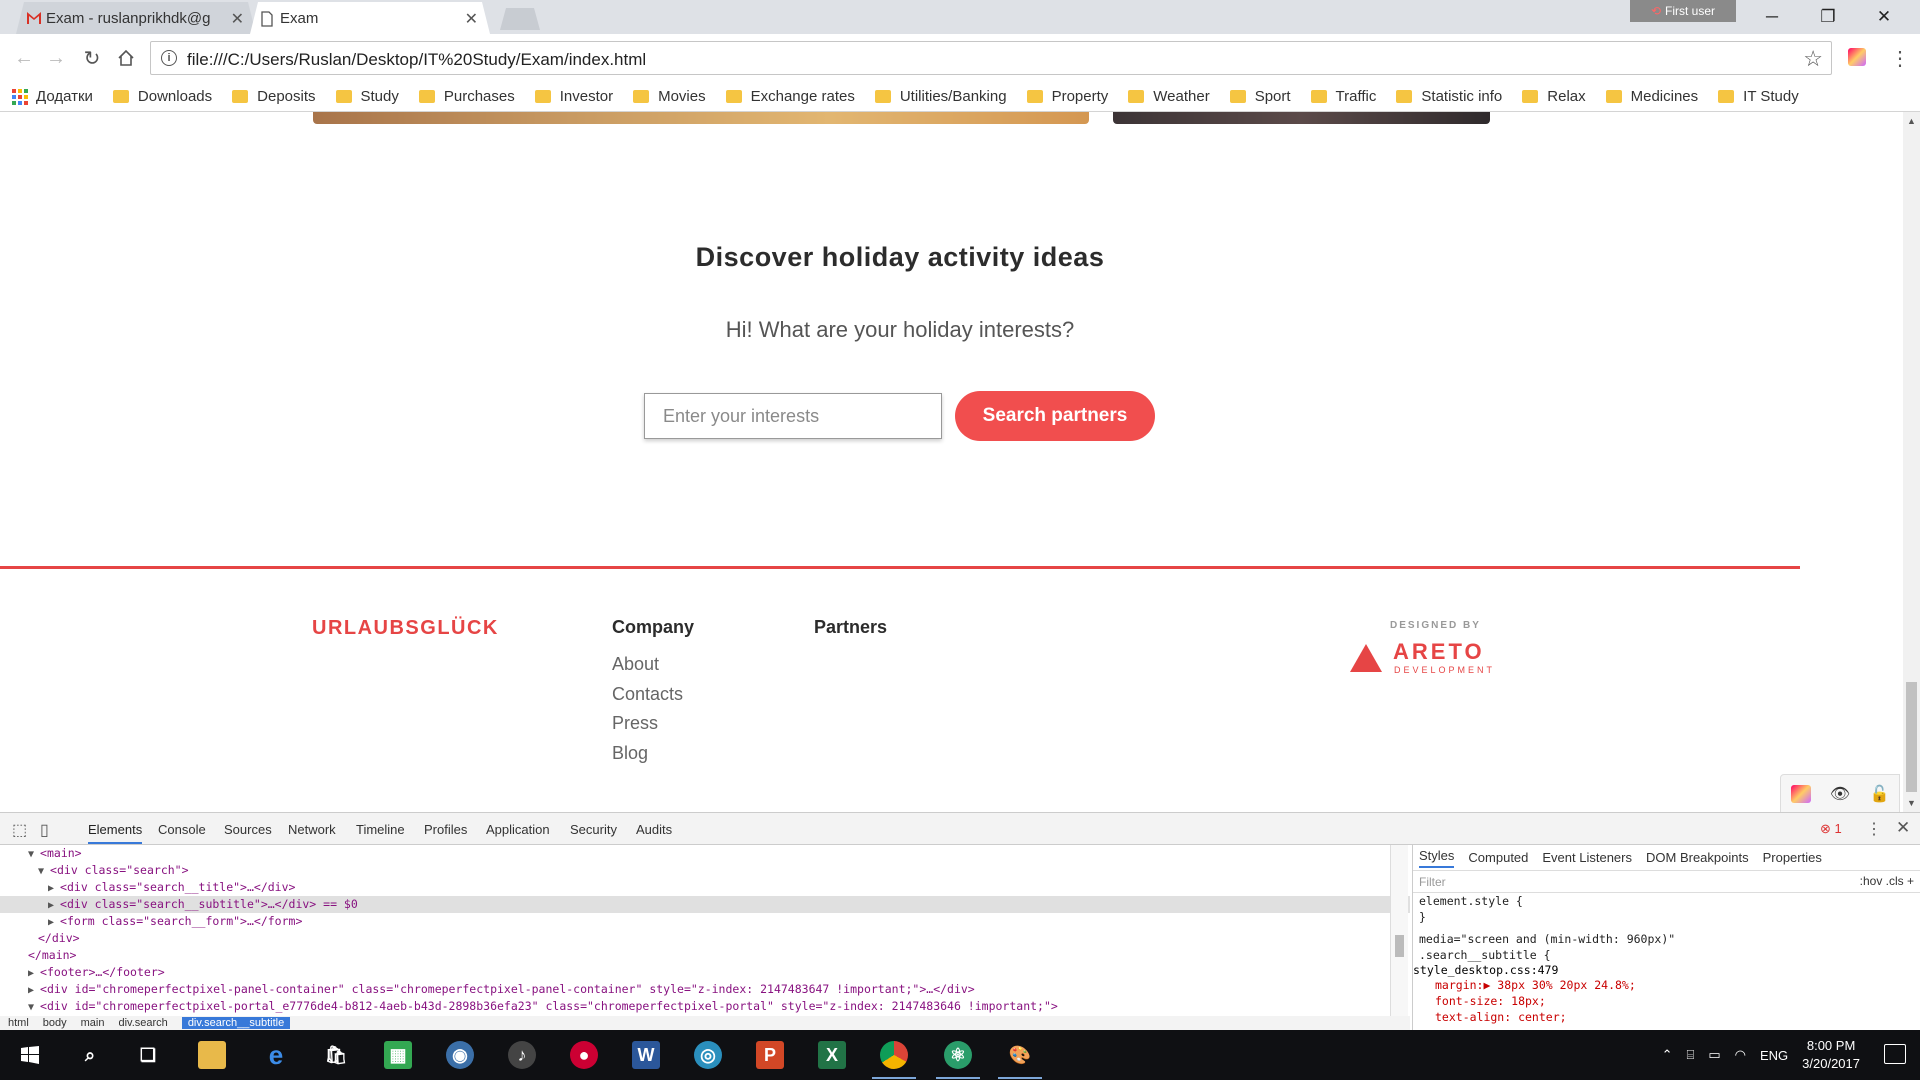 The width and height of the screenshot is (1920, 1080). What do you see at coordinates (705, 972) in the screenshot?
I see `dom-node: ▶ <footer>…</footer>` at bounding box center [705, 972].